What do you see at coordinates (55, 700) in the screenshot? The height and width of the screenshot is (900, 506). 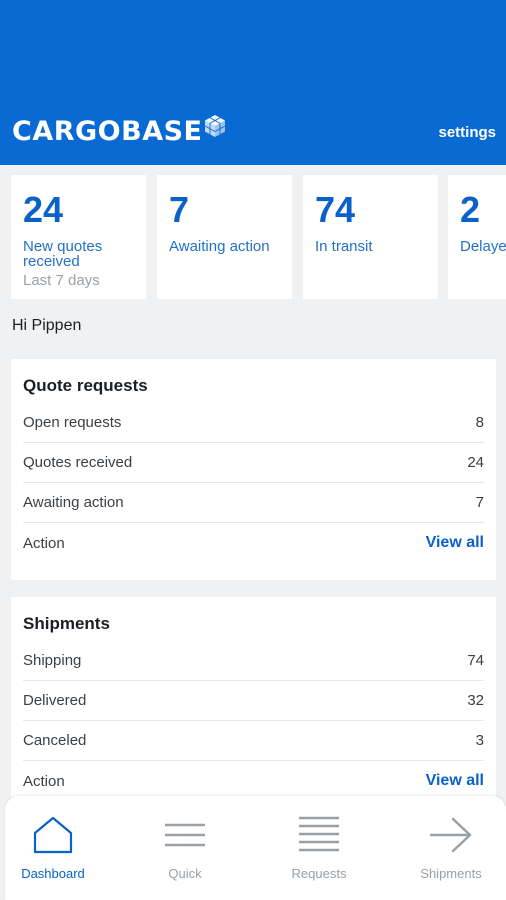 I see `row-label: Delivered` at bounding box center [55, 700].